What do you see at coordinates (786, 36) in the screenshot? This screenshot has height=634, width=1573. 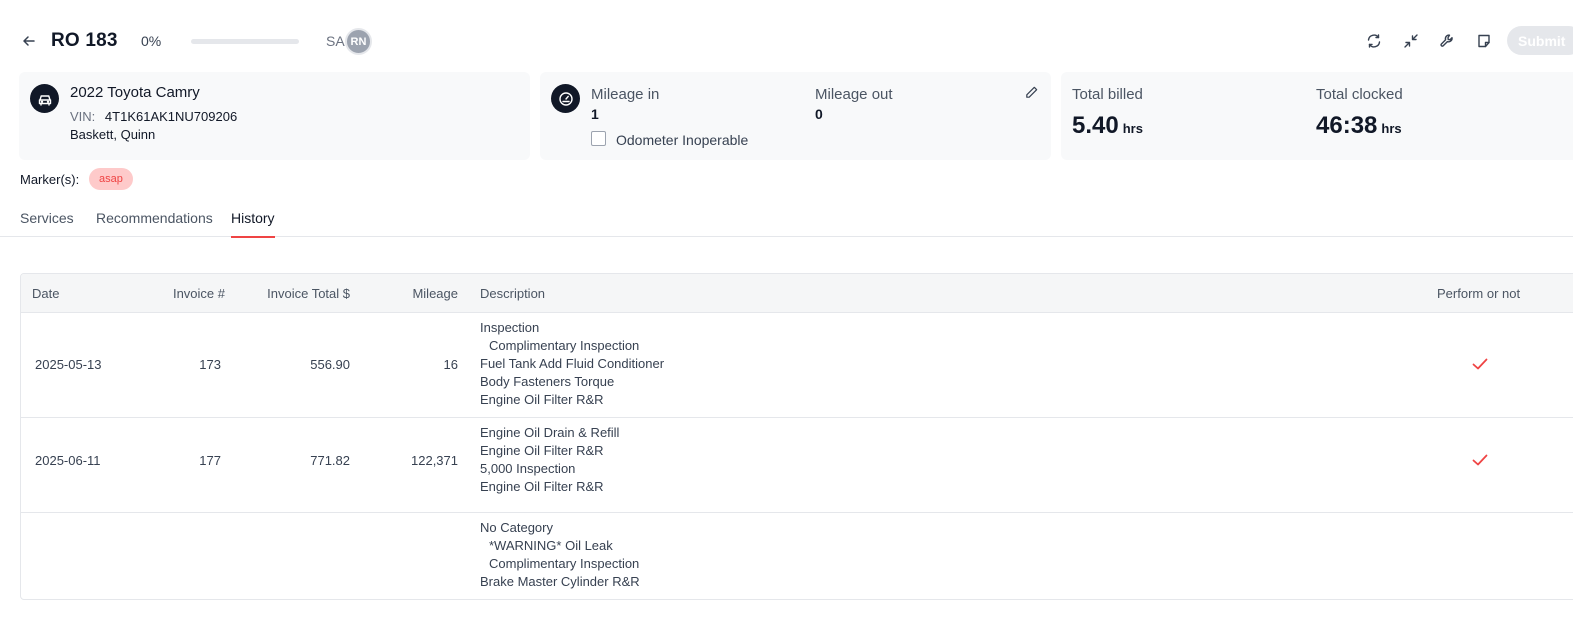 I see `header-bar: RO 183 0% SA RN Submit` at bounding box center [786, 36].